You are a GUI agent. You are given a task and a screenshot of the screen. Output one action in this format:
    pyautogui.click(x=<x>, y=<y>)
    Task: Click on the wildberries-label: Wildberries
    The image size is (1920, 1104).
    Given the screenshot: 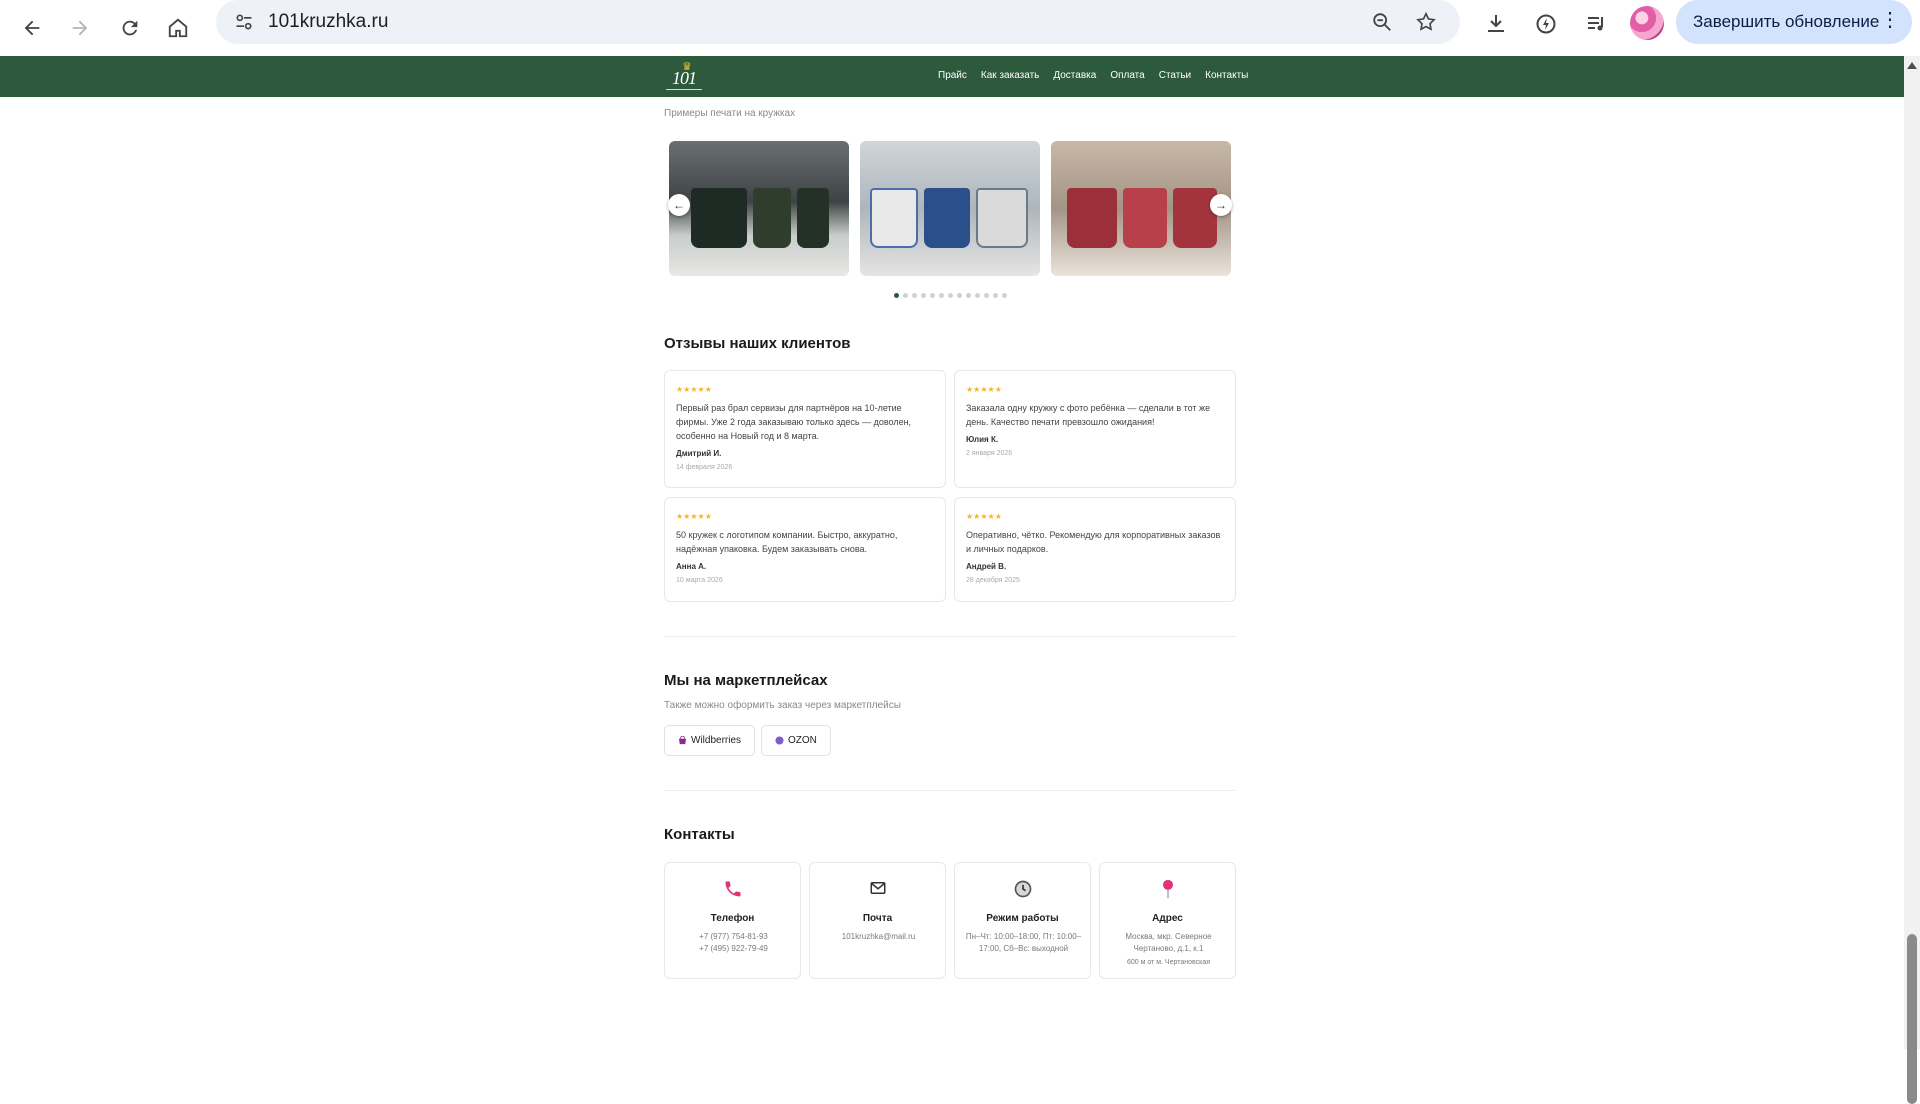 What is the action you would take?
    pyautogui.click(x=716, y=740)
    